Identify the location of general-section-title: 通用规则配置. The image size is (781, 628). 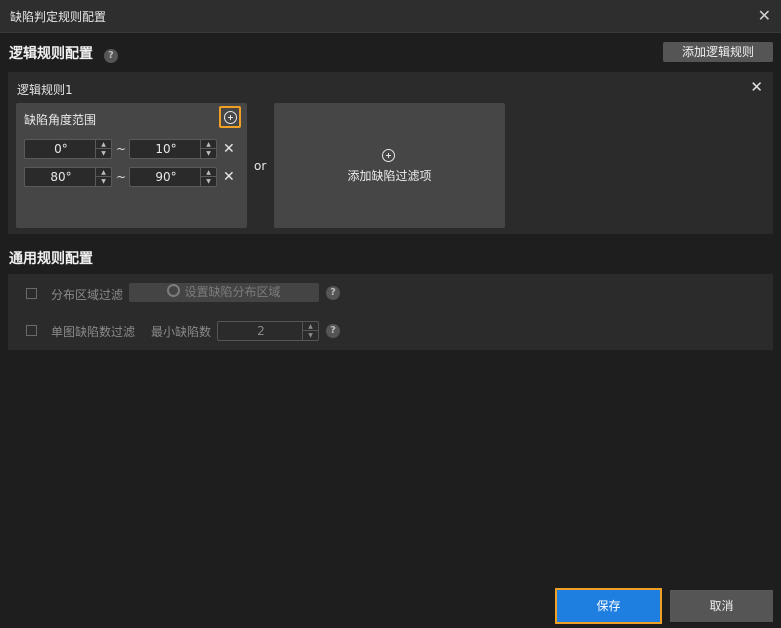
(51, 259).